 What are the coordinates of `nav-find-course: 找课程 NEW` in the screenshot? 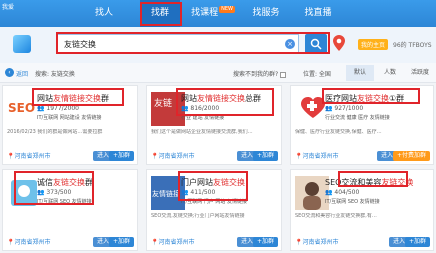 It's located at (213, 13).